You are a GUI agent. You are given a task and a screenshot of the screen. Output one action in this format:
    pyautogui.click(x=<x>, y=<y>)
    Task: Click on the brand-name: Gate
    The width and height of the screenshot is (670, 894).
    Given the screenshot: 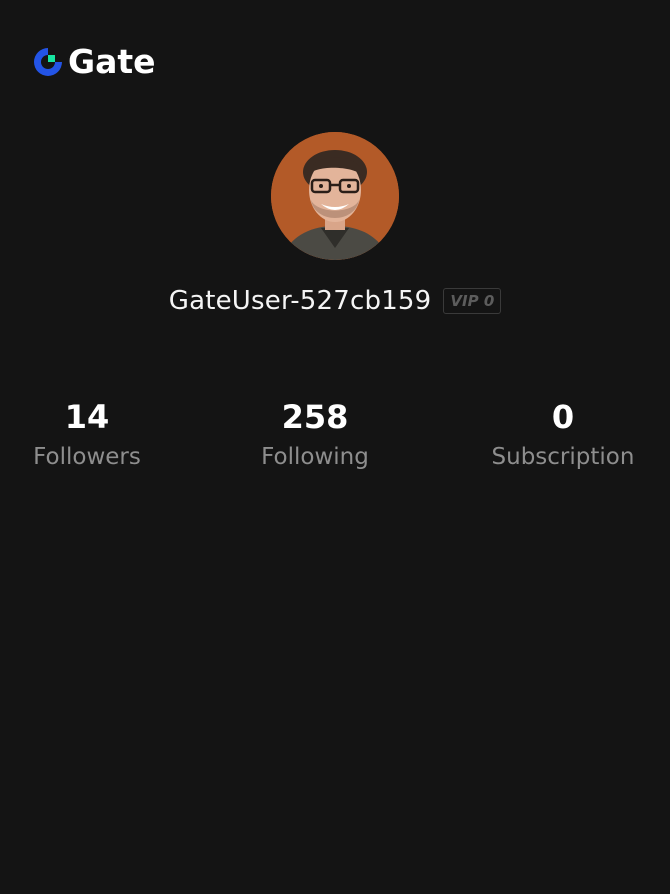 What is the action you would take?
    pyautogui.click(x=112, y=61)
    